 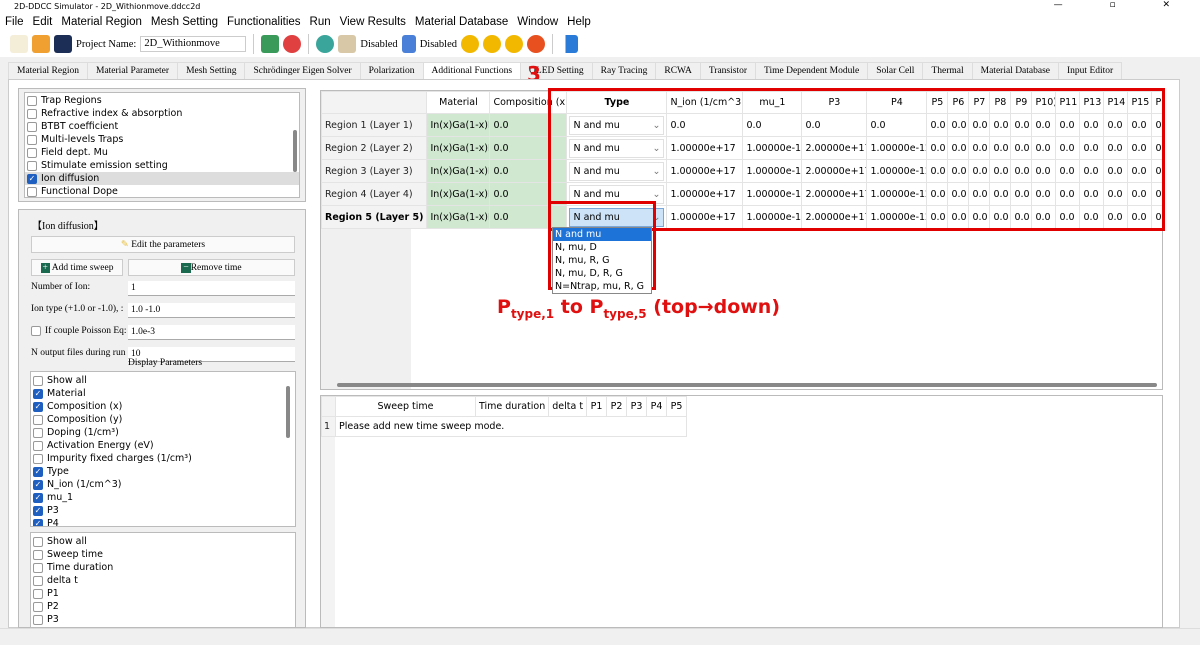 I want to click on layers-icon, so click(x=347, y=44).